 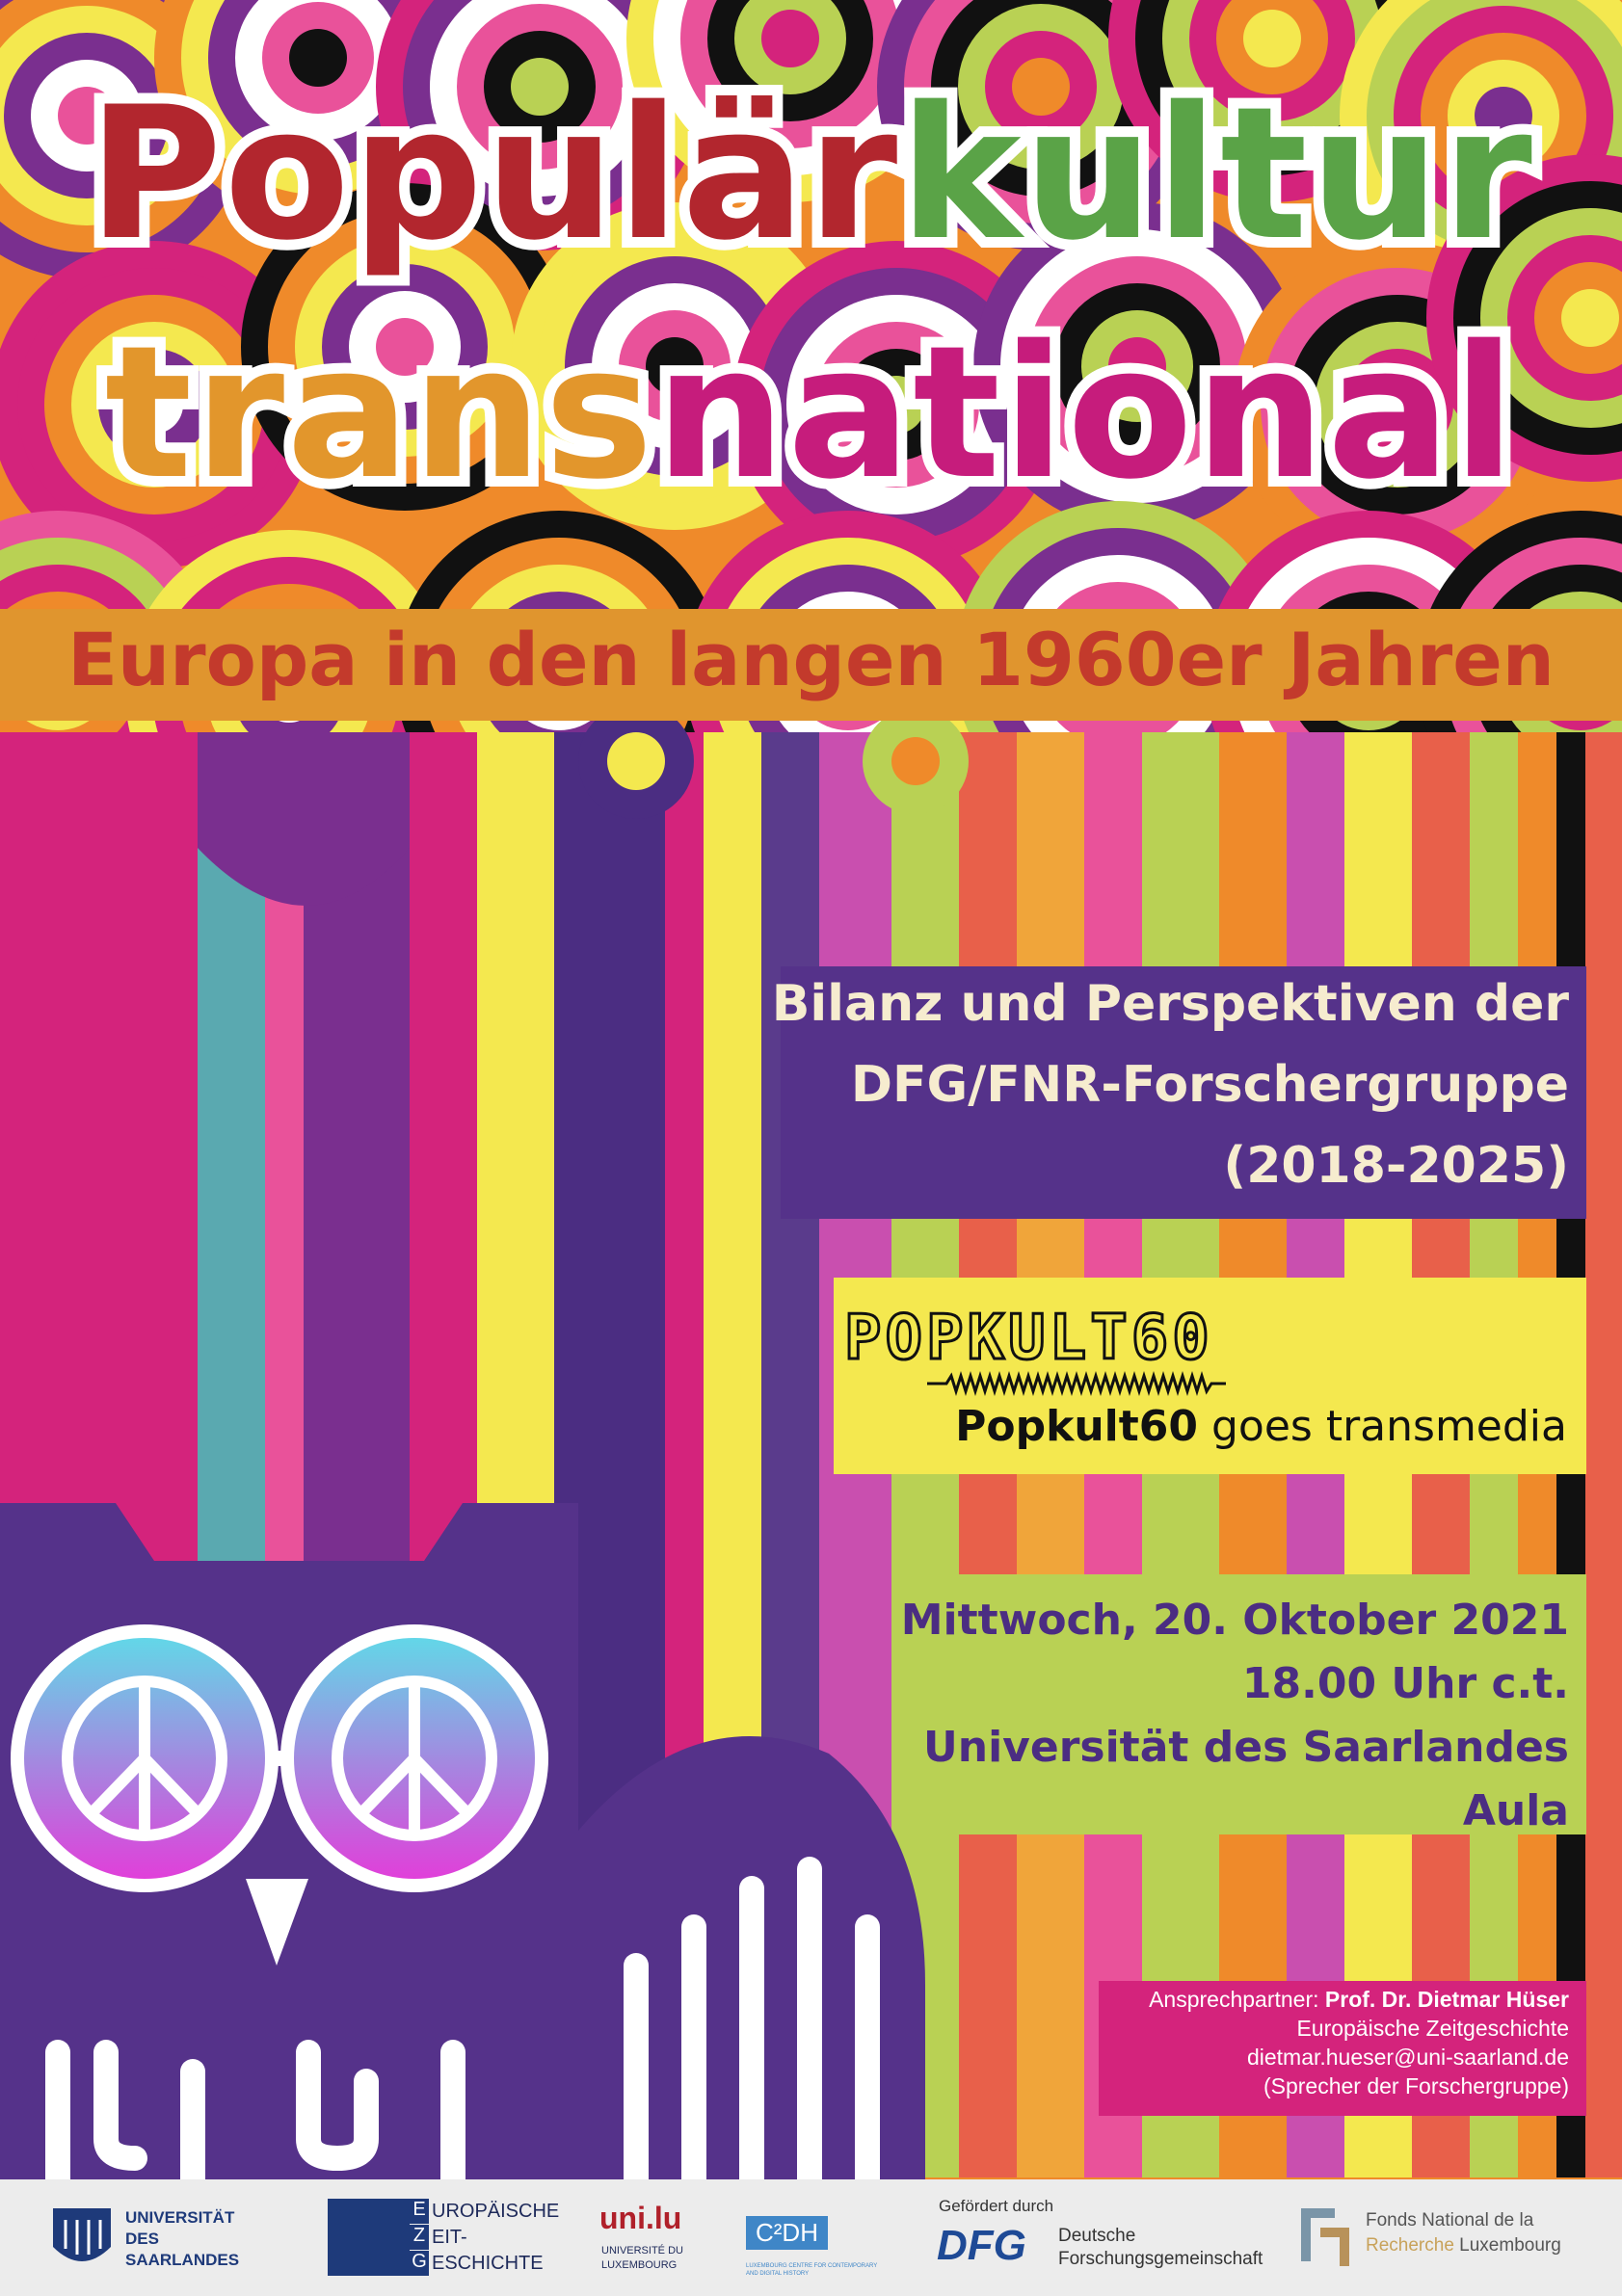 What do you see at coordinates (1416, 2085) in the screenshot?
I see `contact-role: (Sprecher der Forschergruppe)` at bounding box center [1416, 2085].